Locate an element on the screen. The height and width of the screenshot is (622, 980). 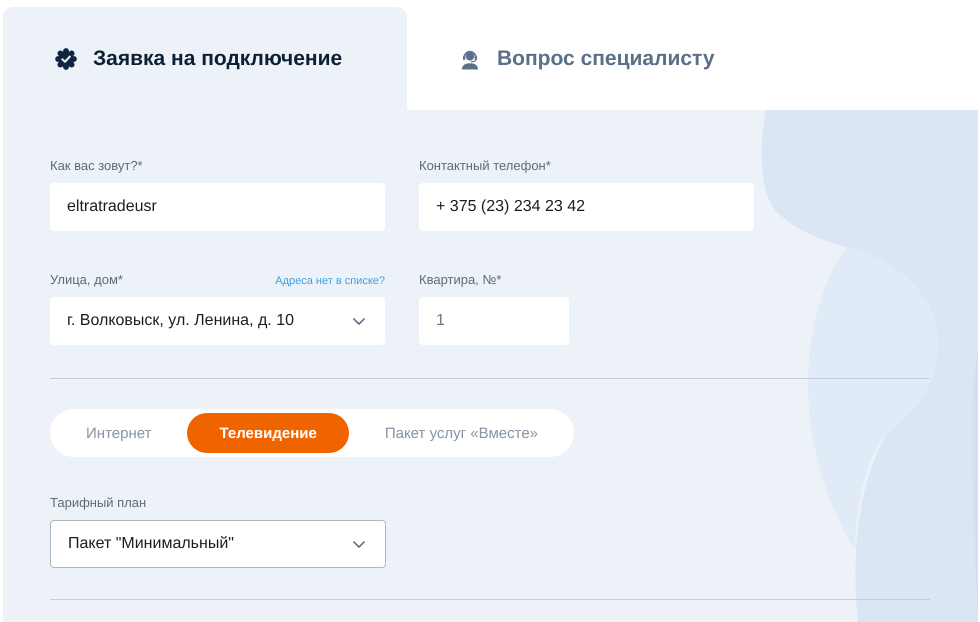
field-label: Контактный телефон* is located at coordinates (485, 166).